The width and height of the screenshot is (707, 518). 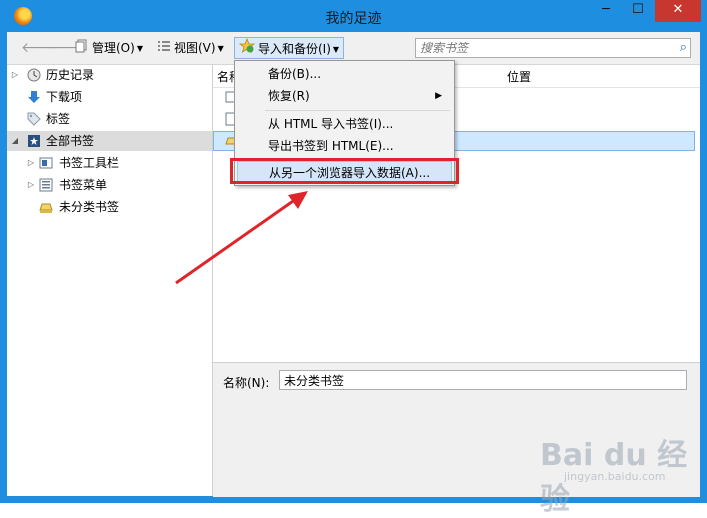 What do you see at coordinates (34, 141) in the screenshot?
I see `all-bookmarks-icon` at bounding box center [34, 141].